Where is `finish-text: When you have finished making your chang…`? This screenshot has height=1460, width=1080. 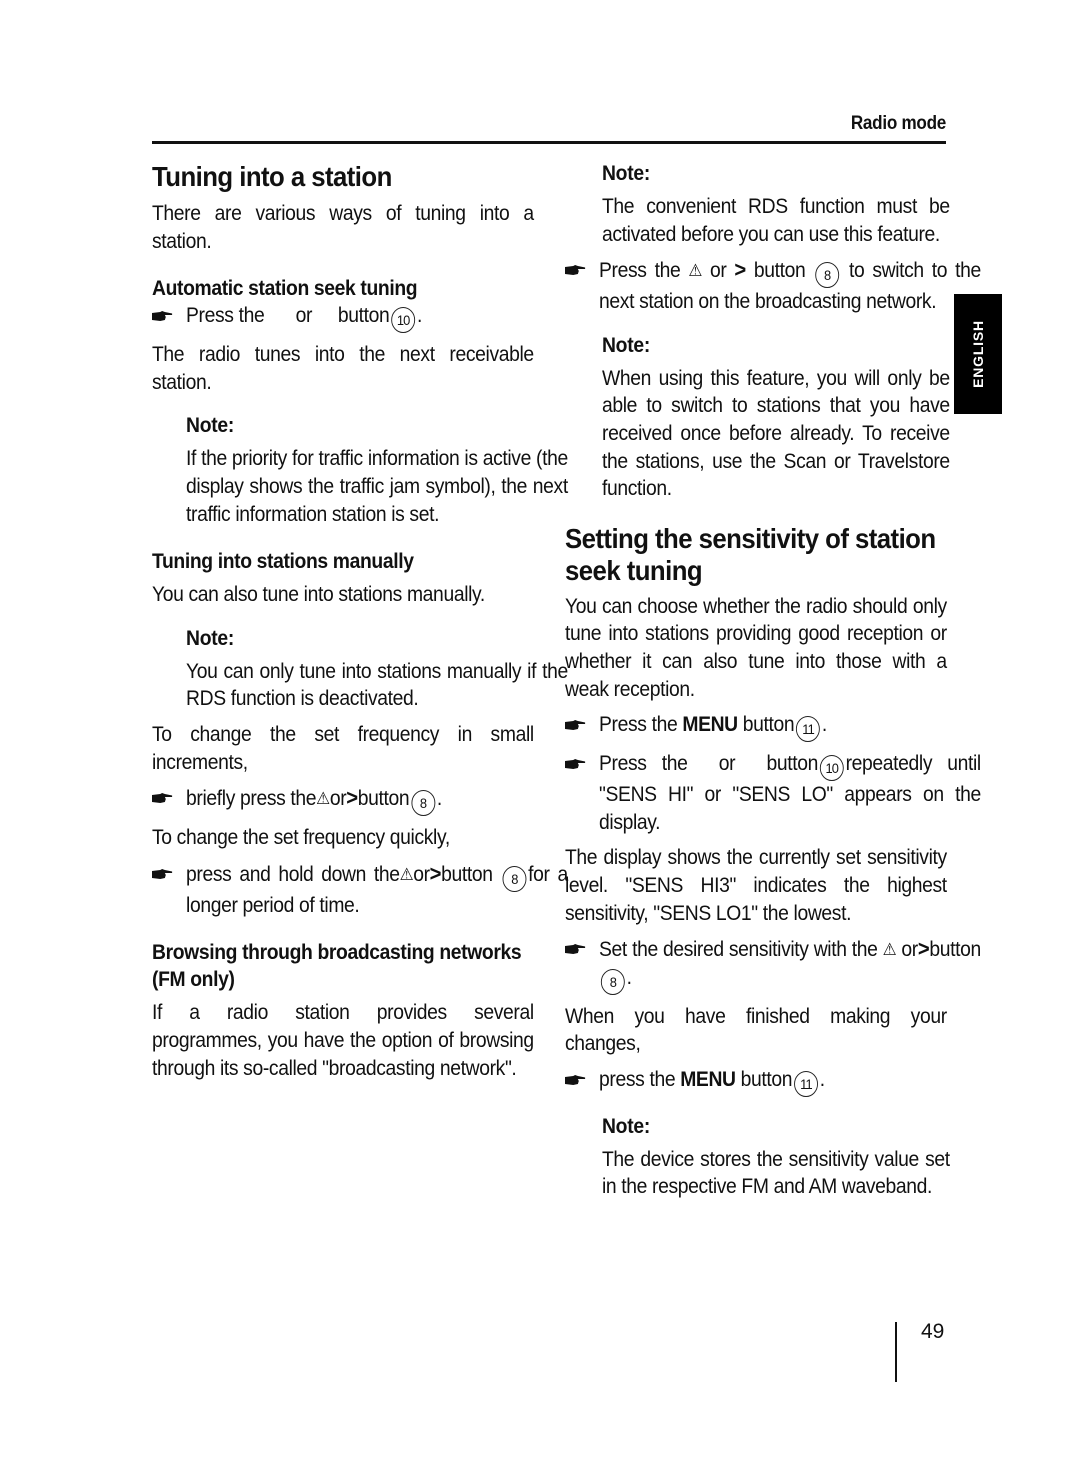 finish-text: When you have finished making your chang… is located at coordinates (756, 1030).